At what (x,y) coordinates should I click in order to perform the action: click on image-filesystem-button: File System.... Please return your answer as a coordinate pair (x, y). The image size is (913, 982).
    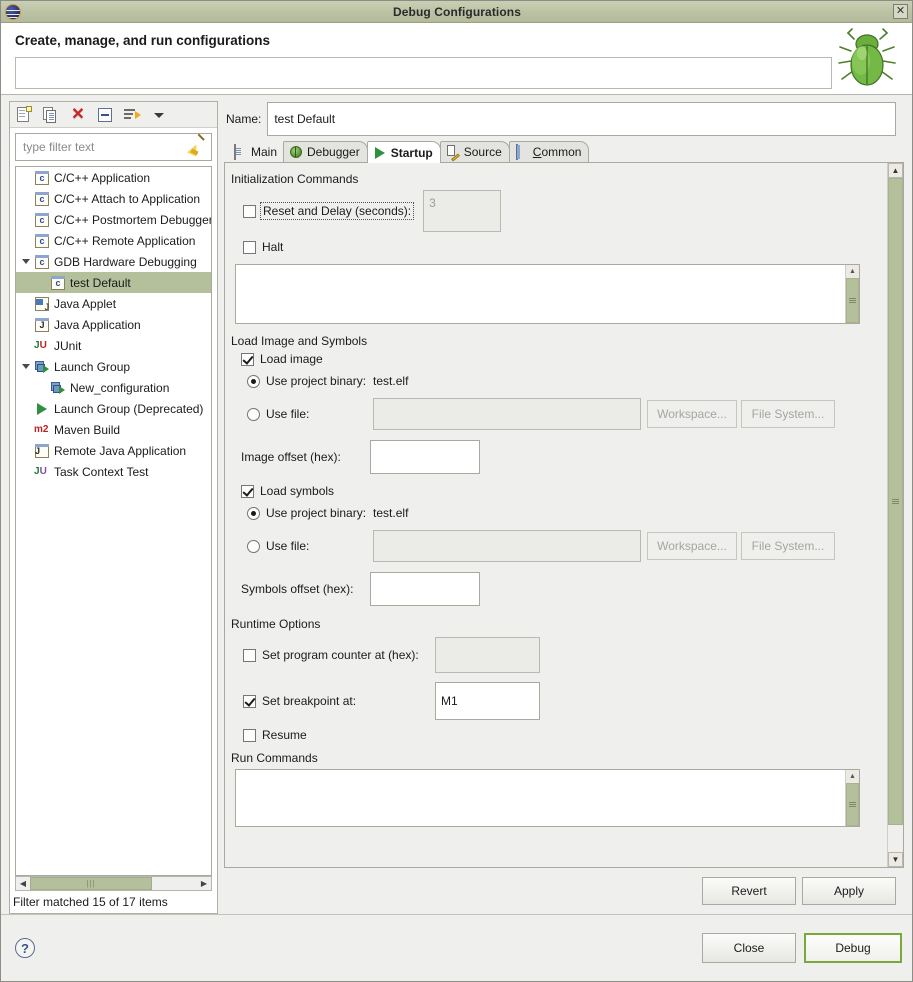
    Looking at the image, I should click on (788, 414).